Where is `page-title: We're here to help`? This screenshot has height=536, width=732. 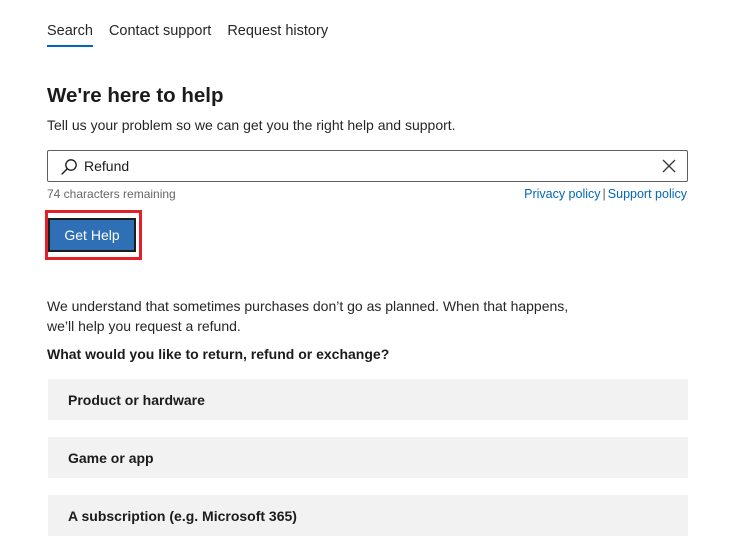
page-title: We're here to help is located at coordinates (135, 95).